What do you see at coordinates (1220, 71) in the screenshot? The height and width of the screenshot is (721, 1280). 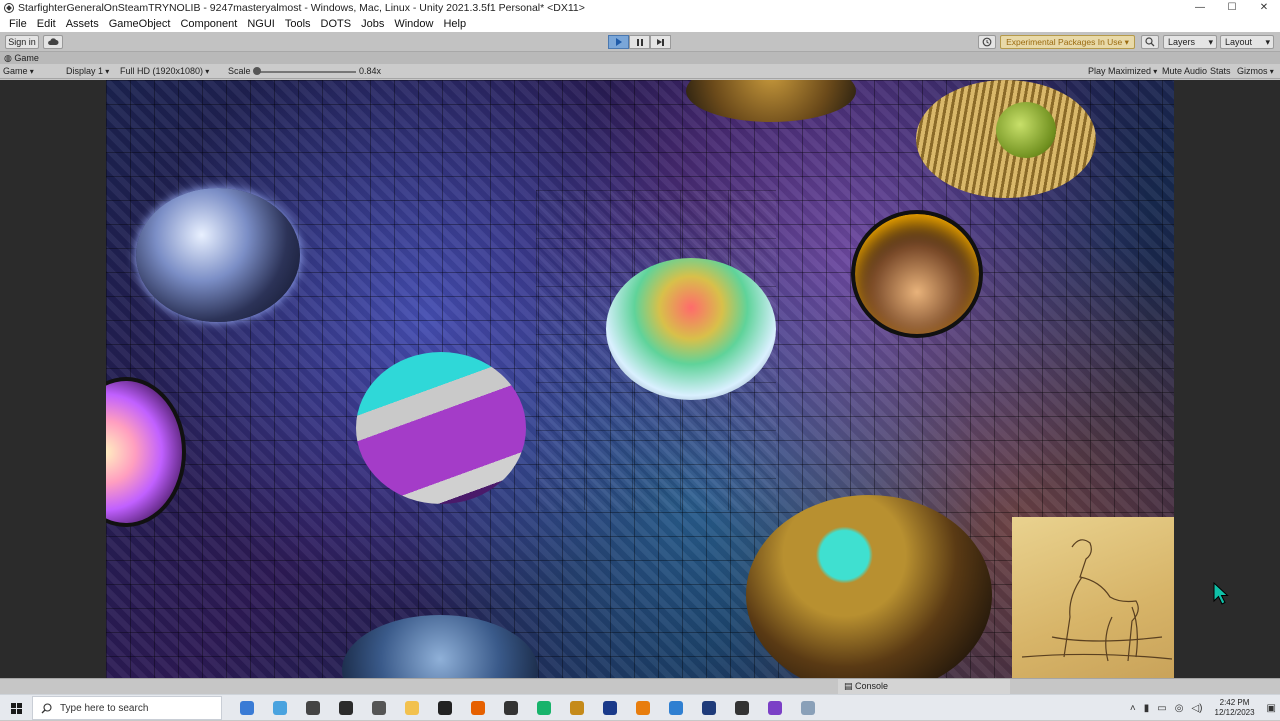 I see `stats-toggle: Stats` at bounding box center [1220, 71].